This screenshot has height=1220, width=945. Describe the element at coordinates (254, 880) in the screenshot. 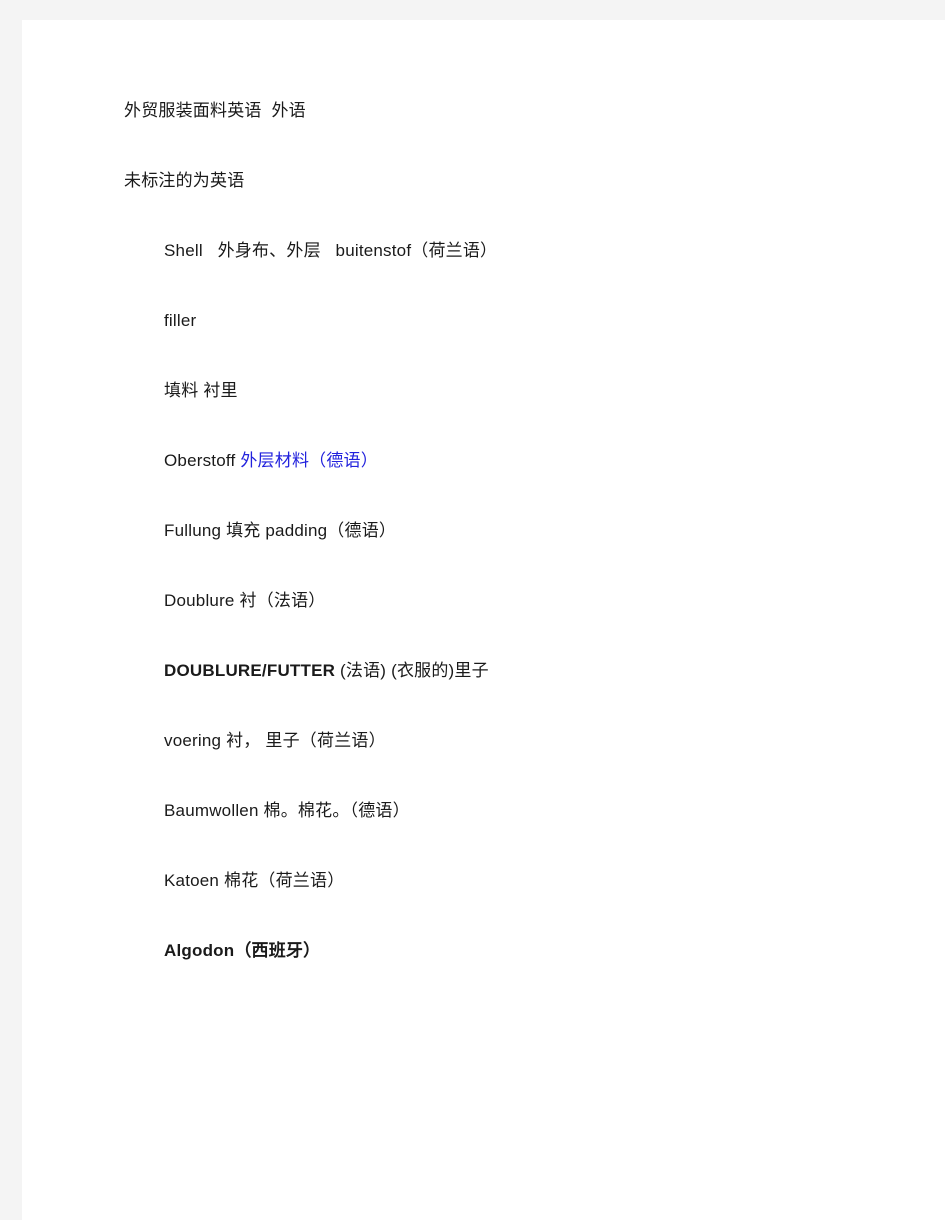

I see `paragraph-katoen-segment: Katoen 棉花（荷兰语）` at that location.